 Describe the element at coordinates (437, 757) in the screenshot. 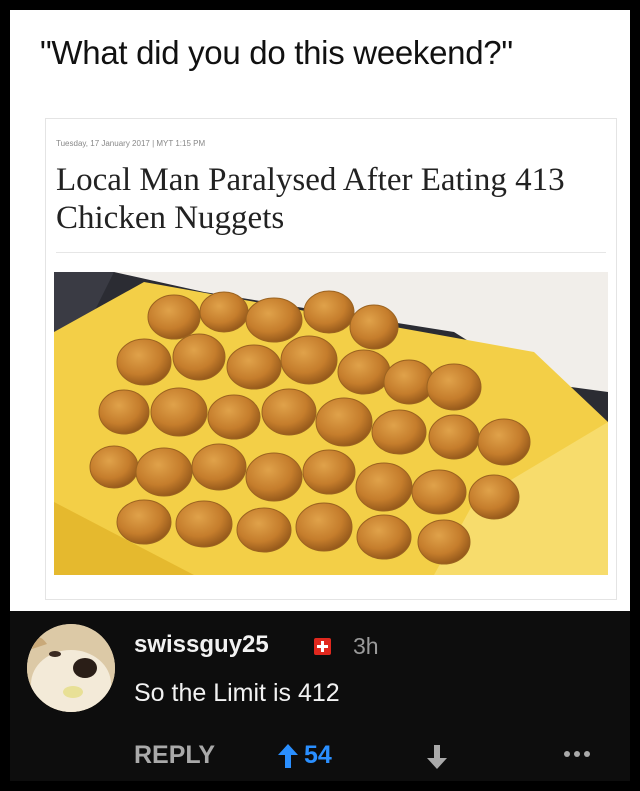

I see `arrow-down-icon` at that location.